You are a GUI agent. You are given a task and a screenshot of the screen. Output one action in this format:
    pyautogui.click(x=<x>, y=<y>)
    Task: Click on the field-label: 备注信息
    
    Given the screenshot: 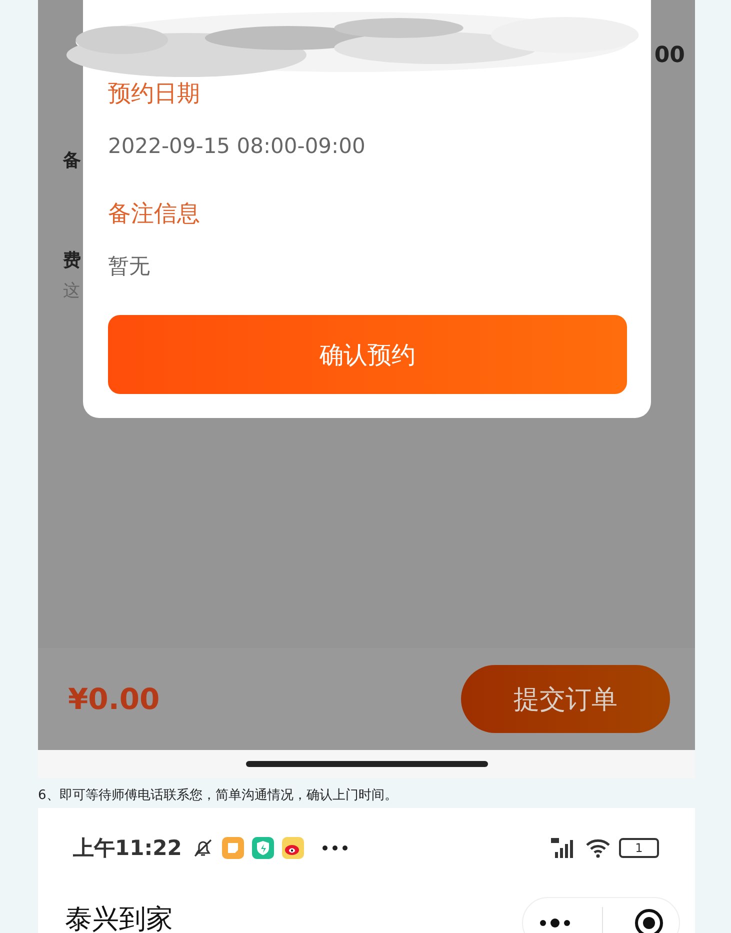 What is the action you would take?
    pyautogui.click(x=154, y=214)
    